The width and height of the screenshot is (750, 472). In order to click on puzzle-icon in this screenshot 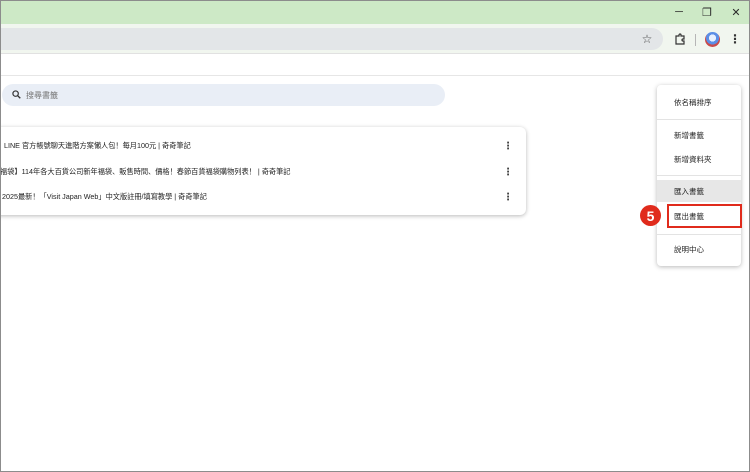, I will do `click(680, 39)`.